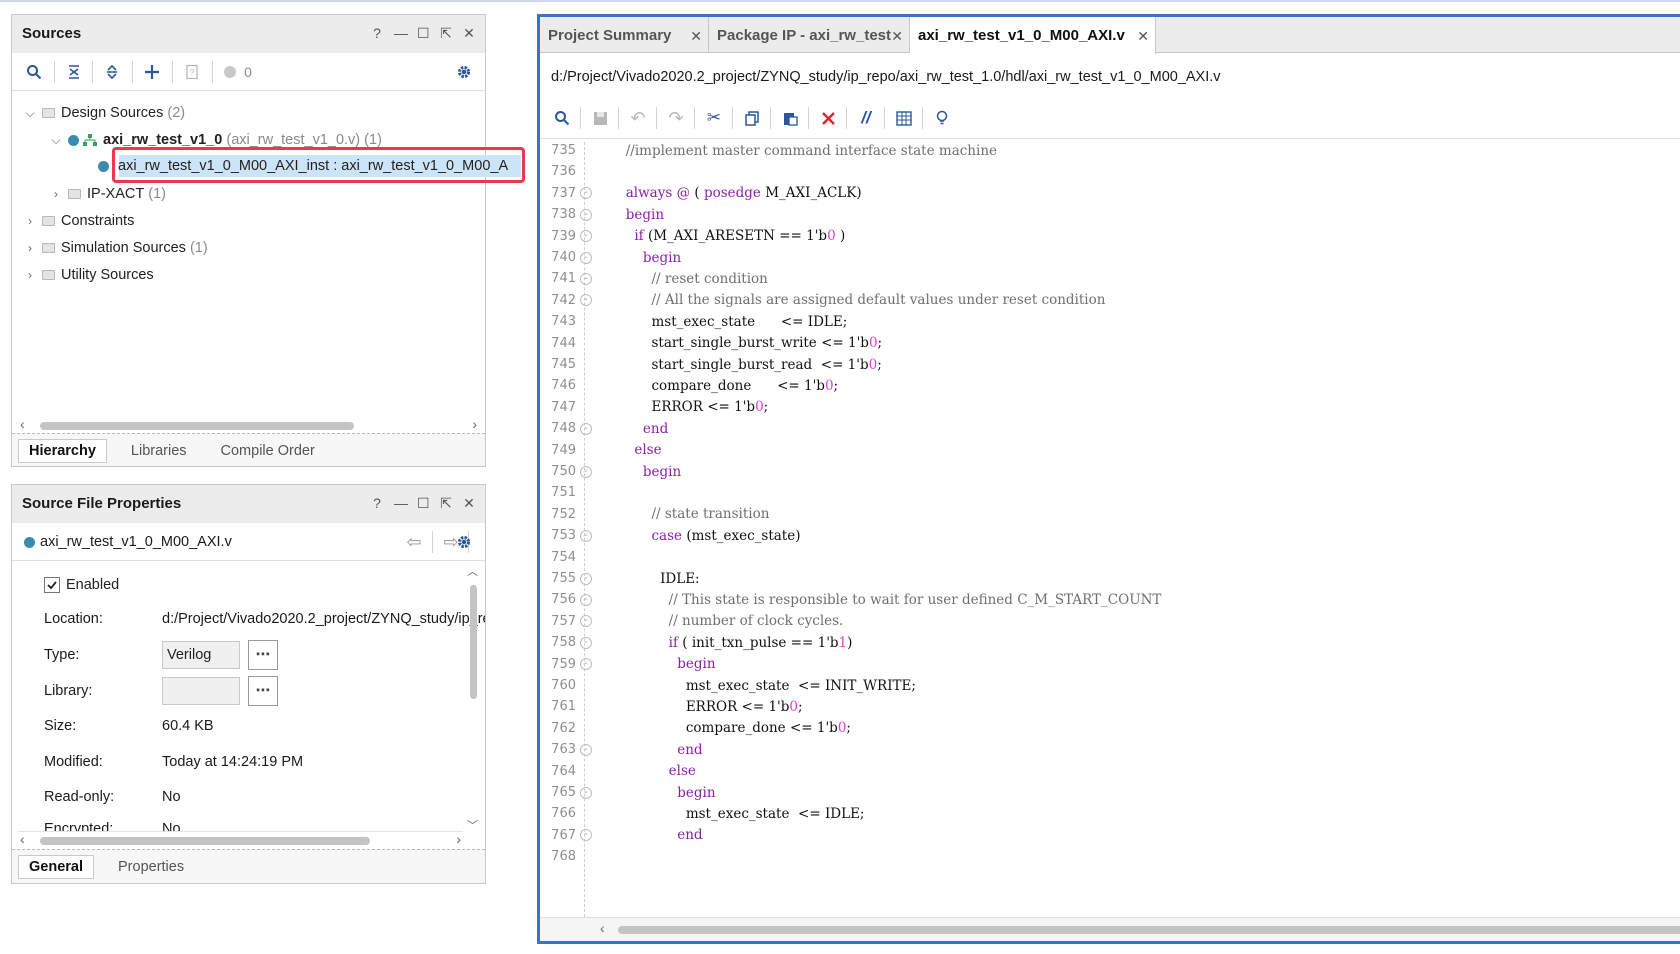  What do you see at coordinates (619, 578) in the screenshot?
I see `code-line: 755- IDLE:` at bounding box center [619, 578].